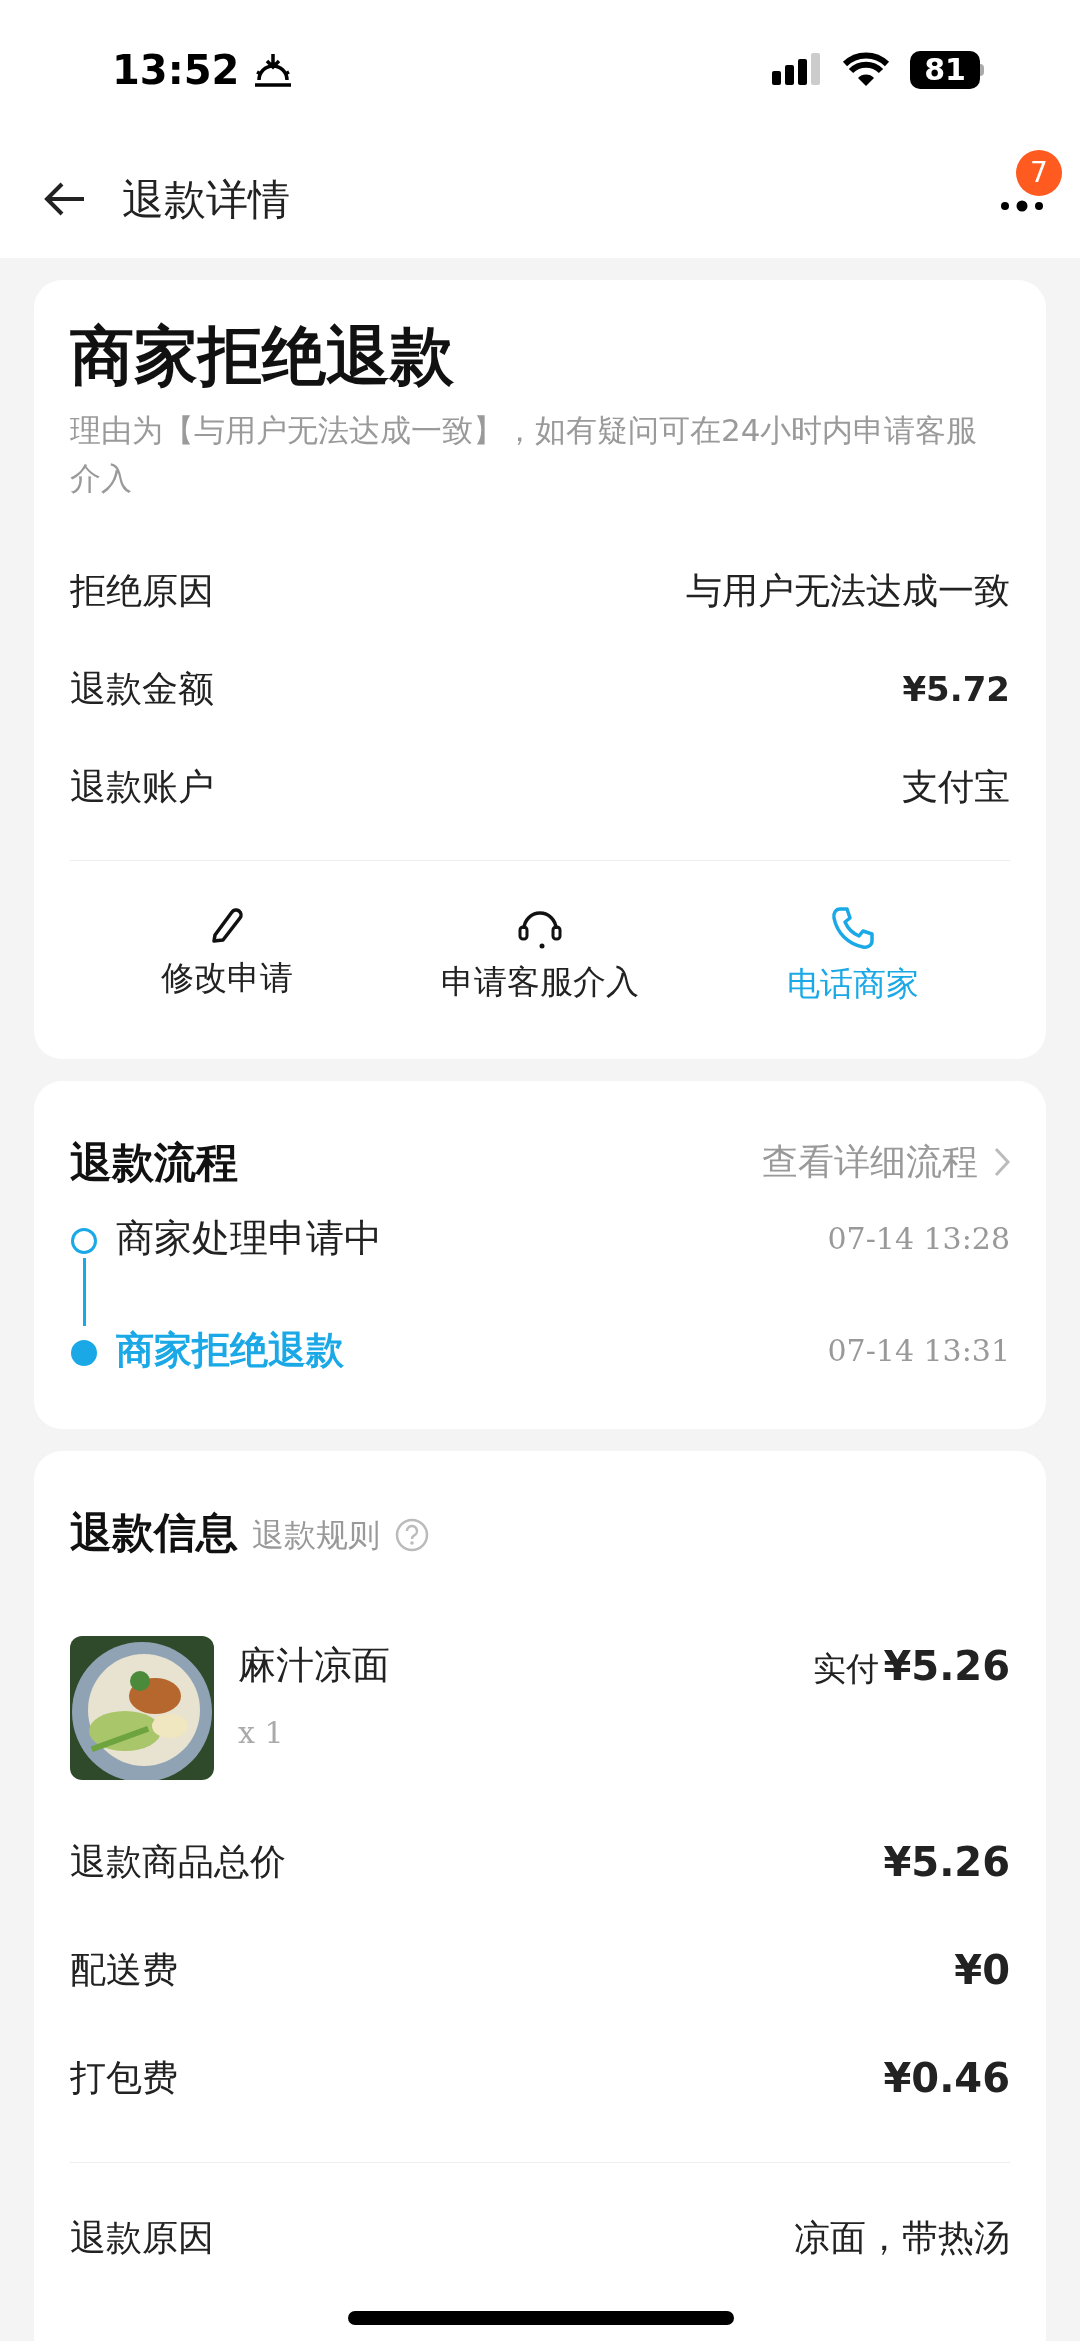 The height and width of the screenshot is (2341, 1080). What do you see at coordinates (142, 591) in the screenshot?
I see `row-label: 拒绝原因` at bounding box center [142, 591].